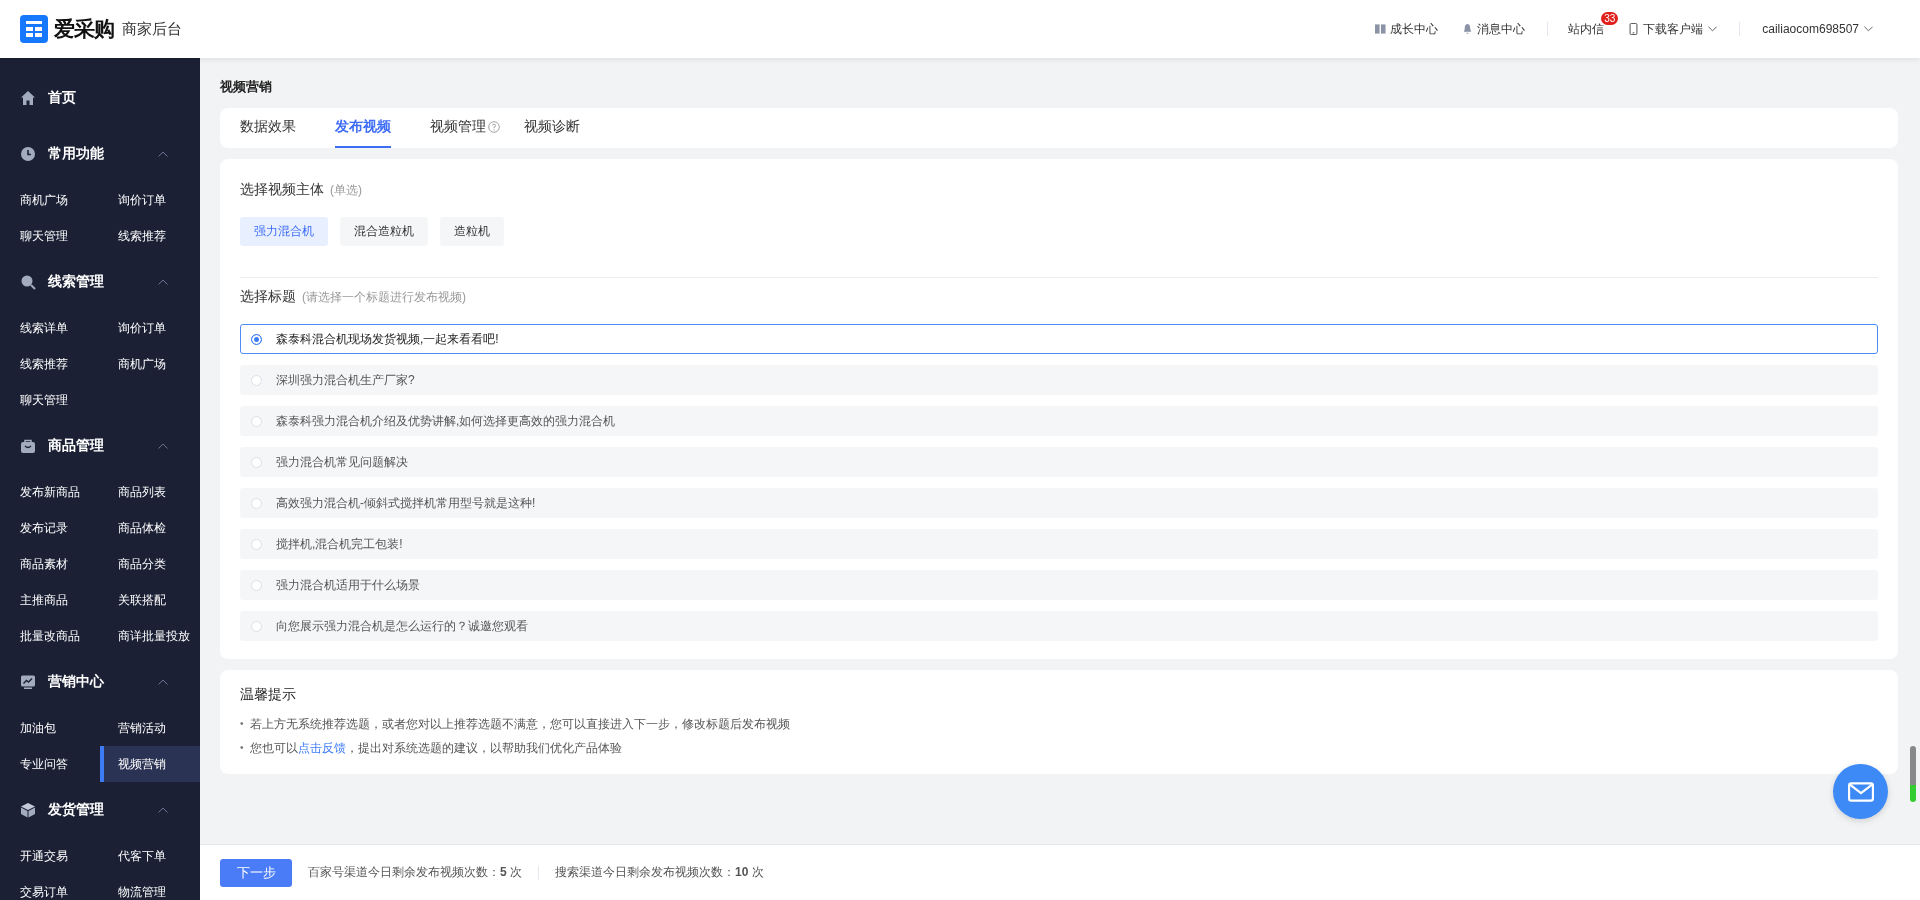 The image size is (1920, 900). What do you see at coordinates (1610, 18) in the screenshot?
I see `unread-badge: 33` at bounding box center [1610, 18].